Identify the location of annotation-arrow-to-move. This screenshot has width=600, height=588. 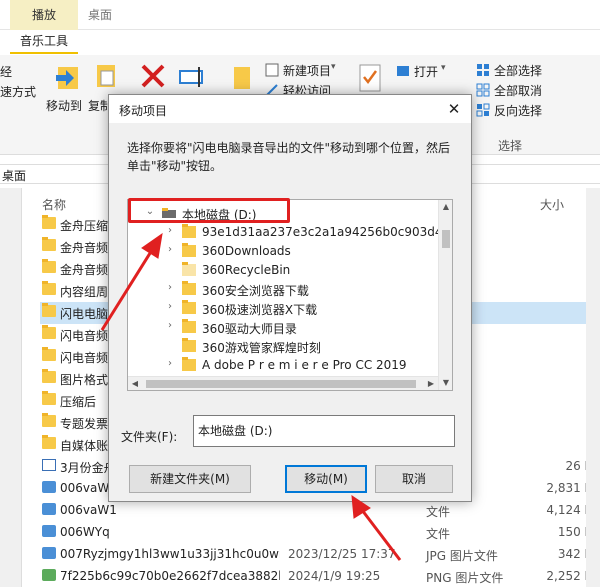
(376, 528).